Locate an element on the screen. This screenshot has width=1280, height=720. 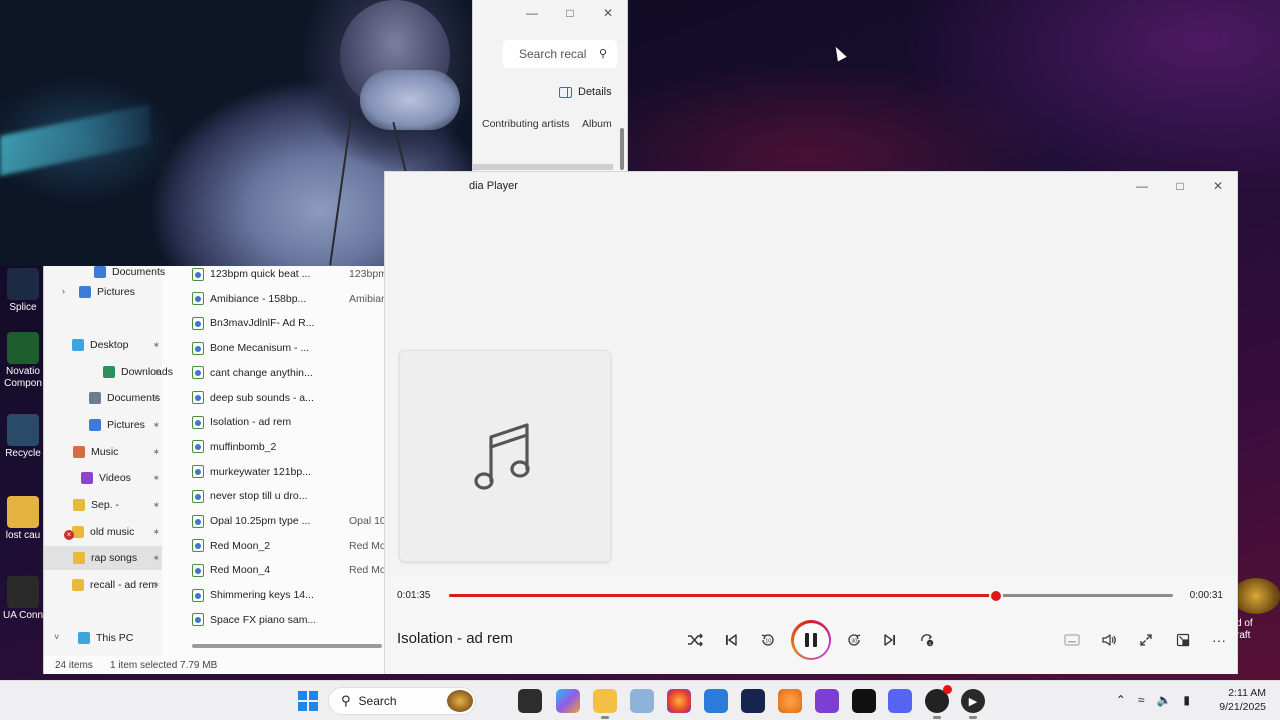
file-row: Red Moon_4 Red Moo is located at coordinates (280, 570).